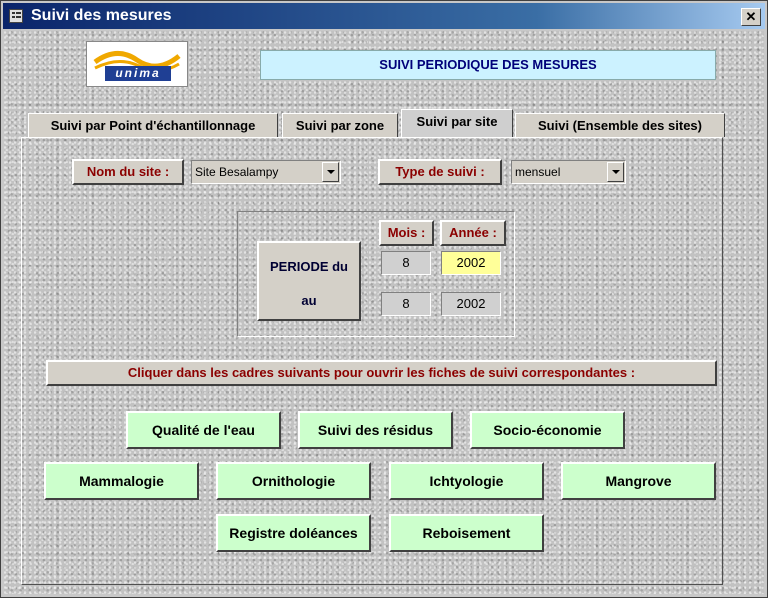 This screenshot has height=598, width=768. Describe the element at coordinates (488, 65) in the screenshot. I see `page-title: SUIVI PERIODIQUE DES MESURES` at that location.